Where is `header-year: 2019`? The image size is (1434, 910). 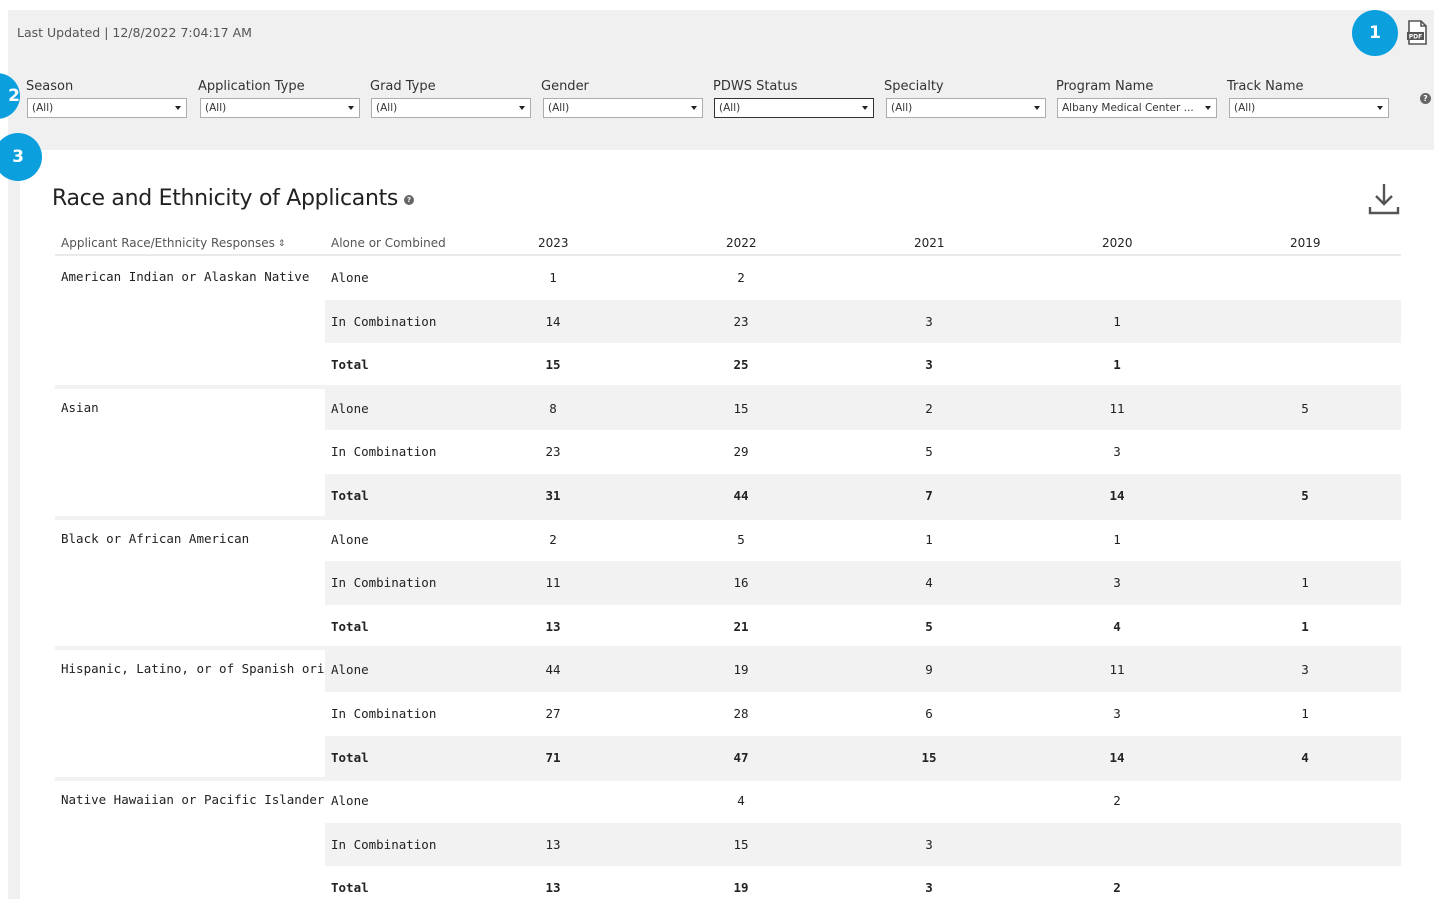
header-year: 2019 is located at coordinates (1305, 243).